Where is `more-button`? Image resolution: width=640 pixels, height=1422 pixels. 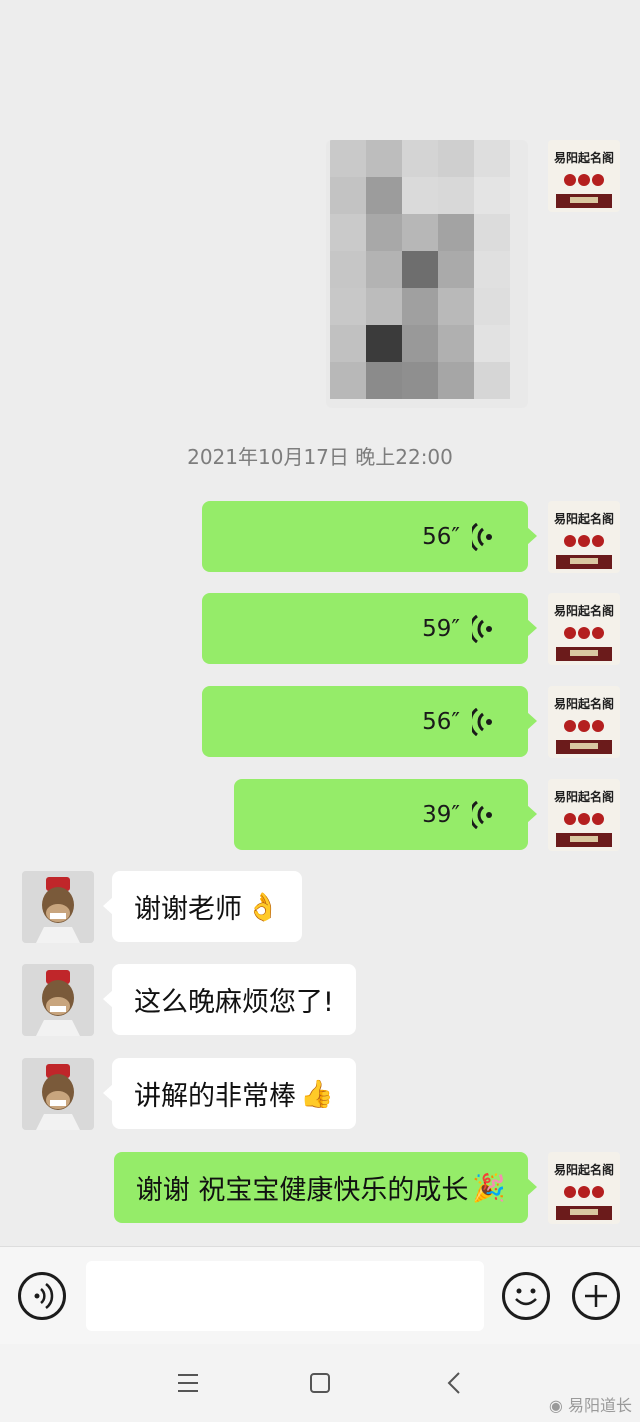 more-button is located at coordinates (596, 1296).